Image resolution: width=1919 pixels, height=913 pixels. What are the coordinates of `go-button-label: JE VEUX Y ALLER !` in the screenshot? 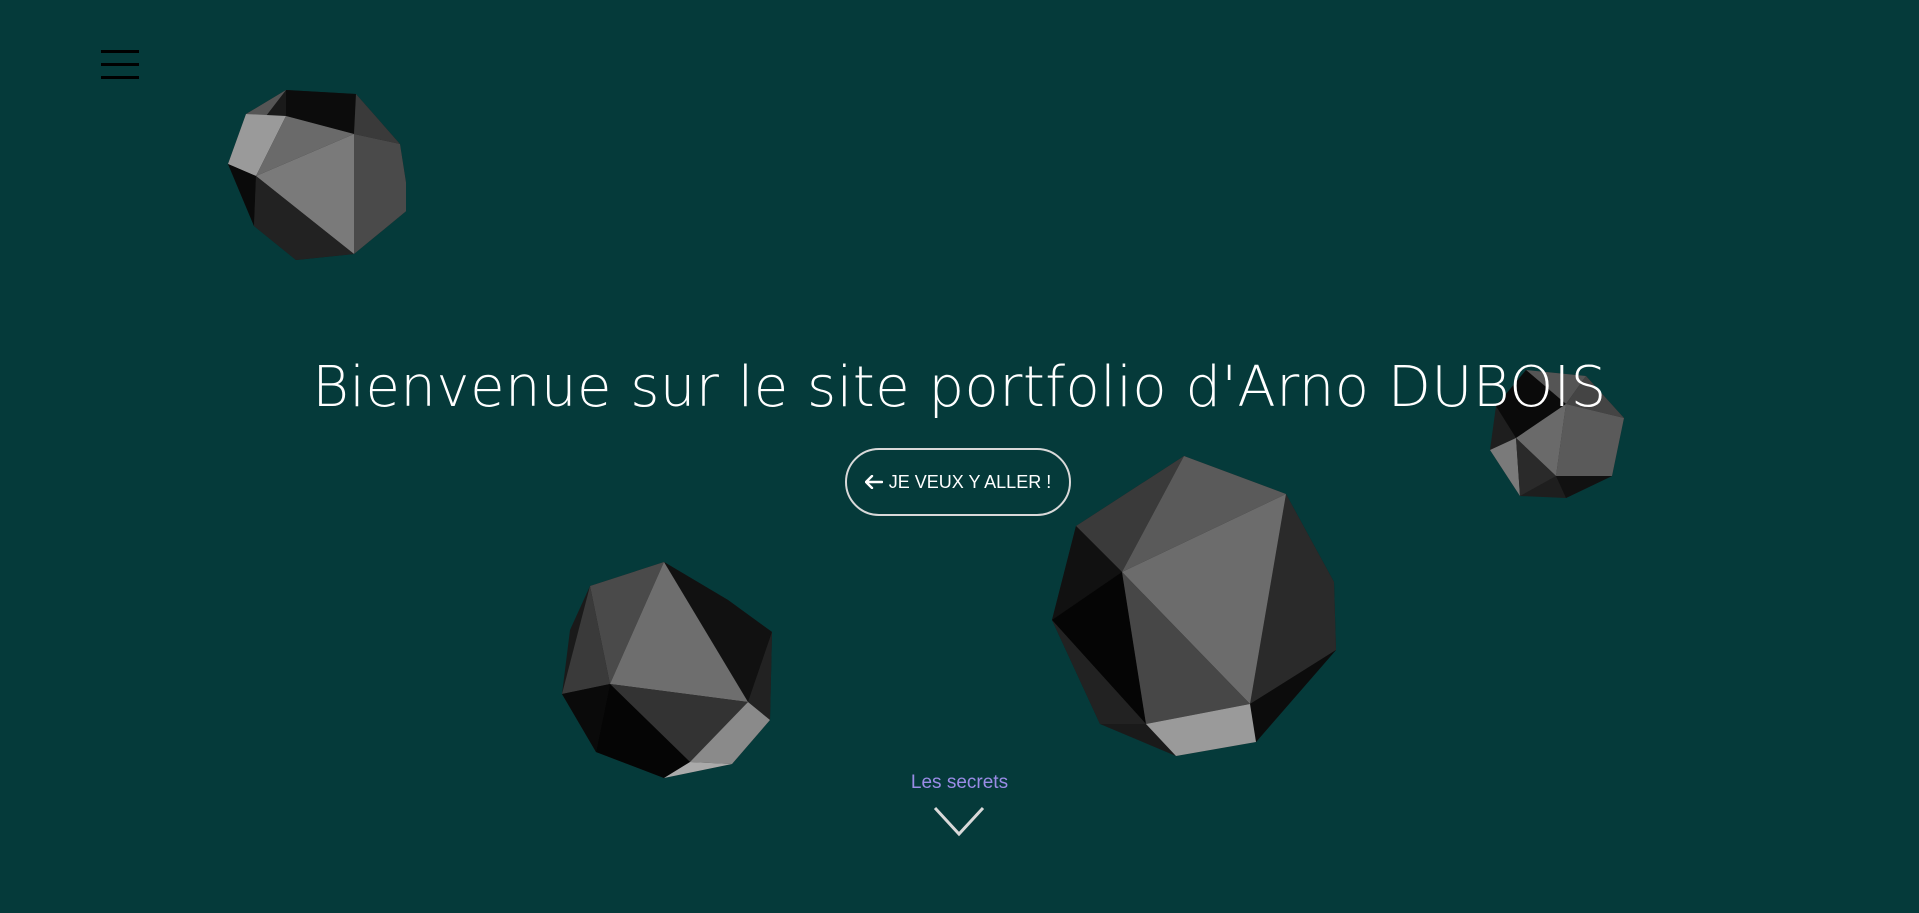 It's located at (970, 481).